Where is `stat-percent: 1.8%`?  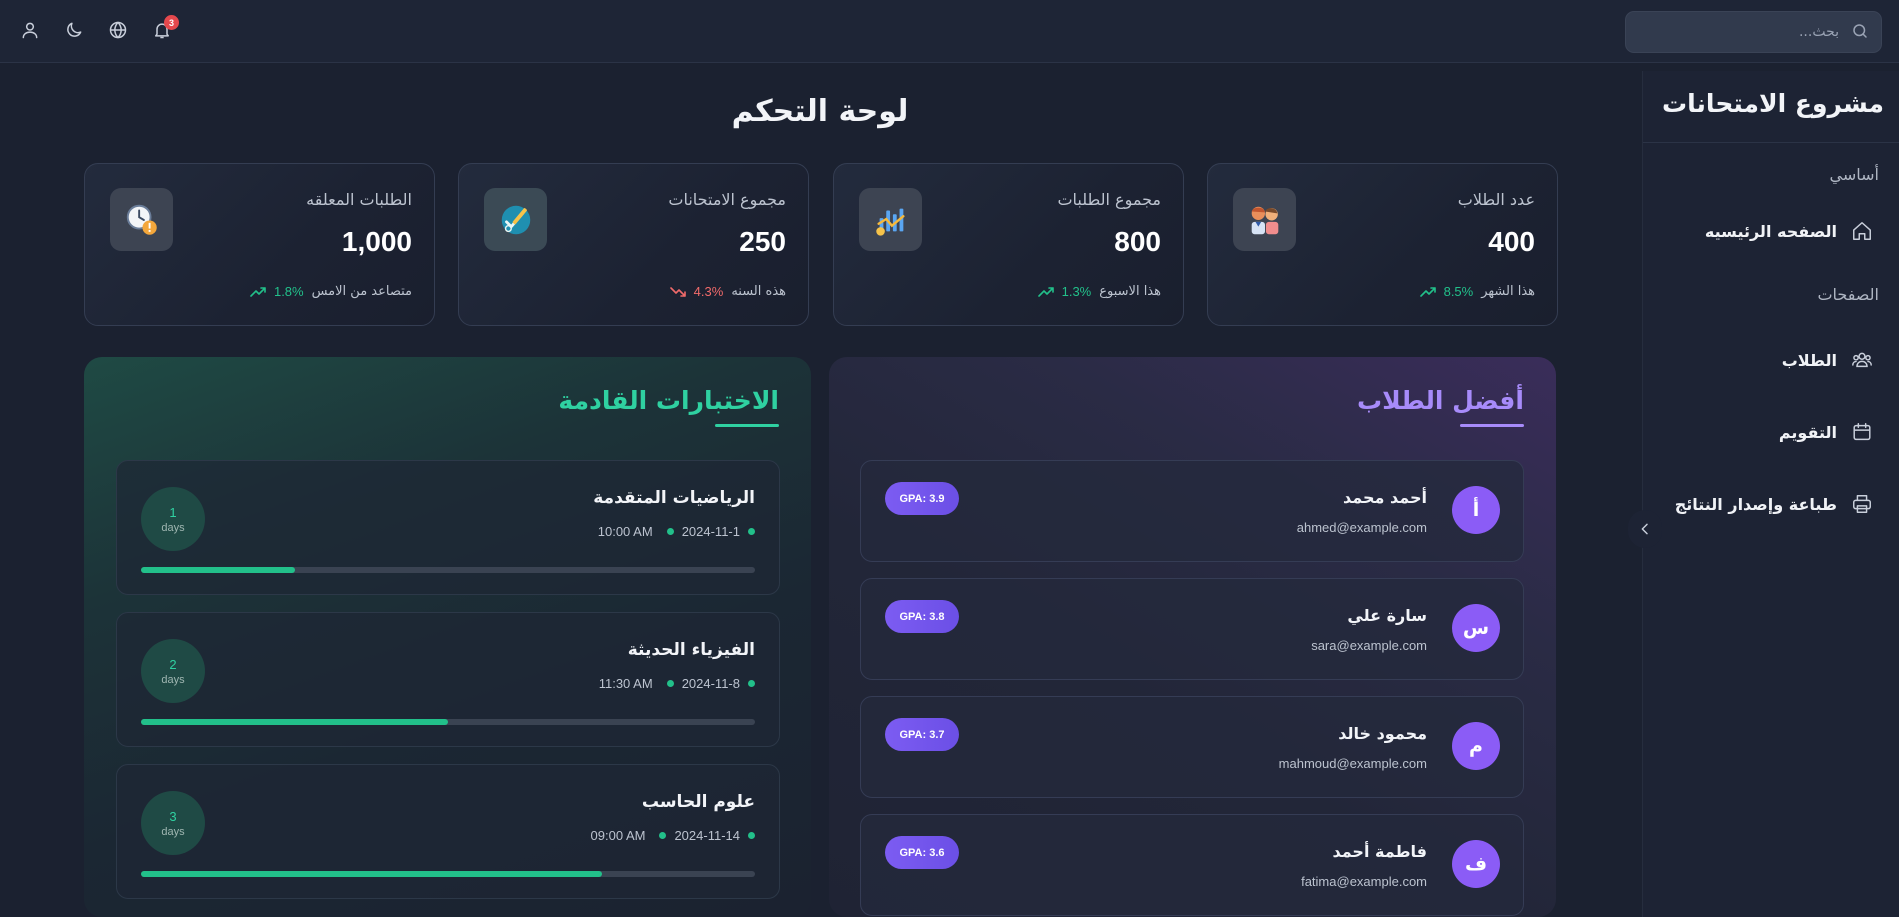 stat-percent: 1.8% is located at coordinates (288, 291).